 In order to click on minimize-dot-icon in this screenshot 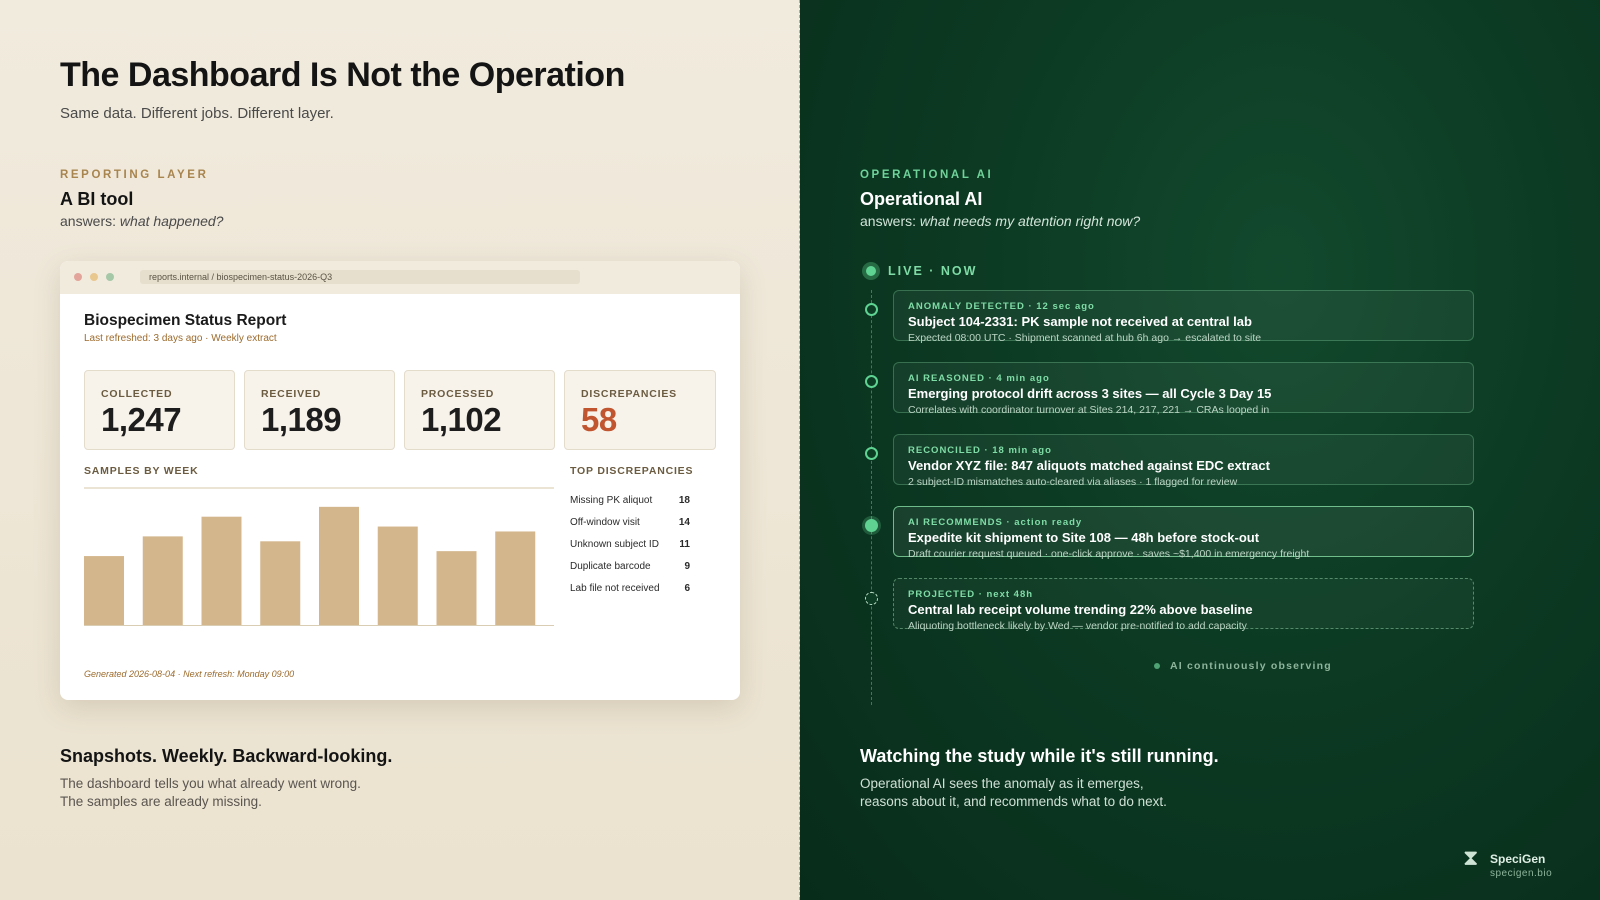, I will do `click(94, 277)`.